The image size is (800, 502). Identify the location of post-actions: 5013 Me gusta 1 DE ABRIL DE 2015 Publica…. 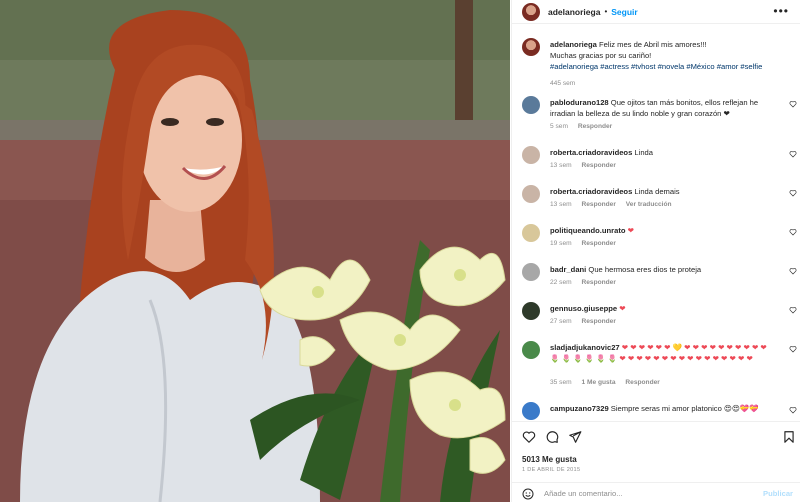
(656, 461).